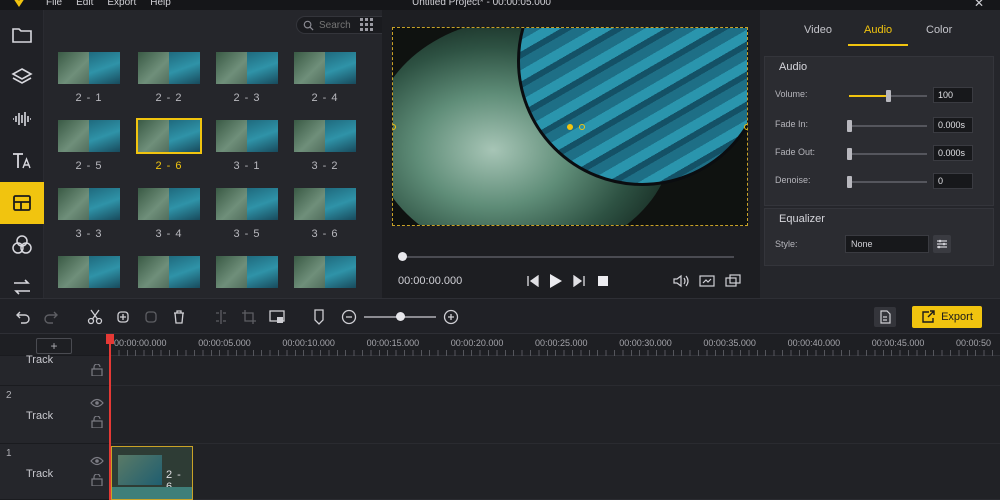  What do you see at coordinates (277, 317) in the screenshot?
I see `pip-button` at bounding box center [277, 317].